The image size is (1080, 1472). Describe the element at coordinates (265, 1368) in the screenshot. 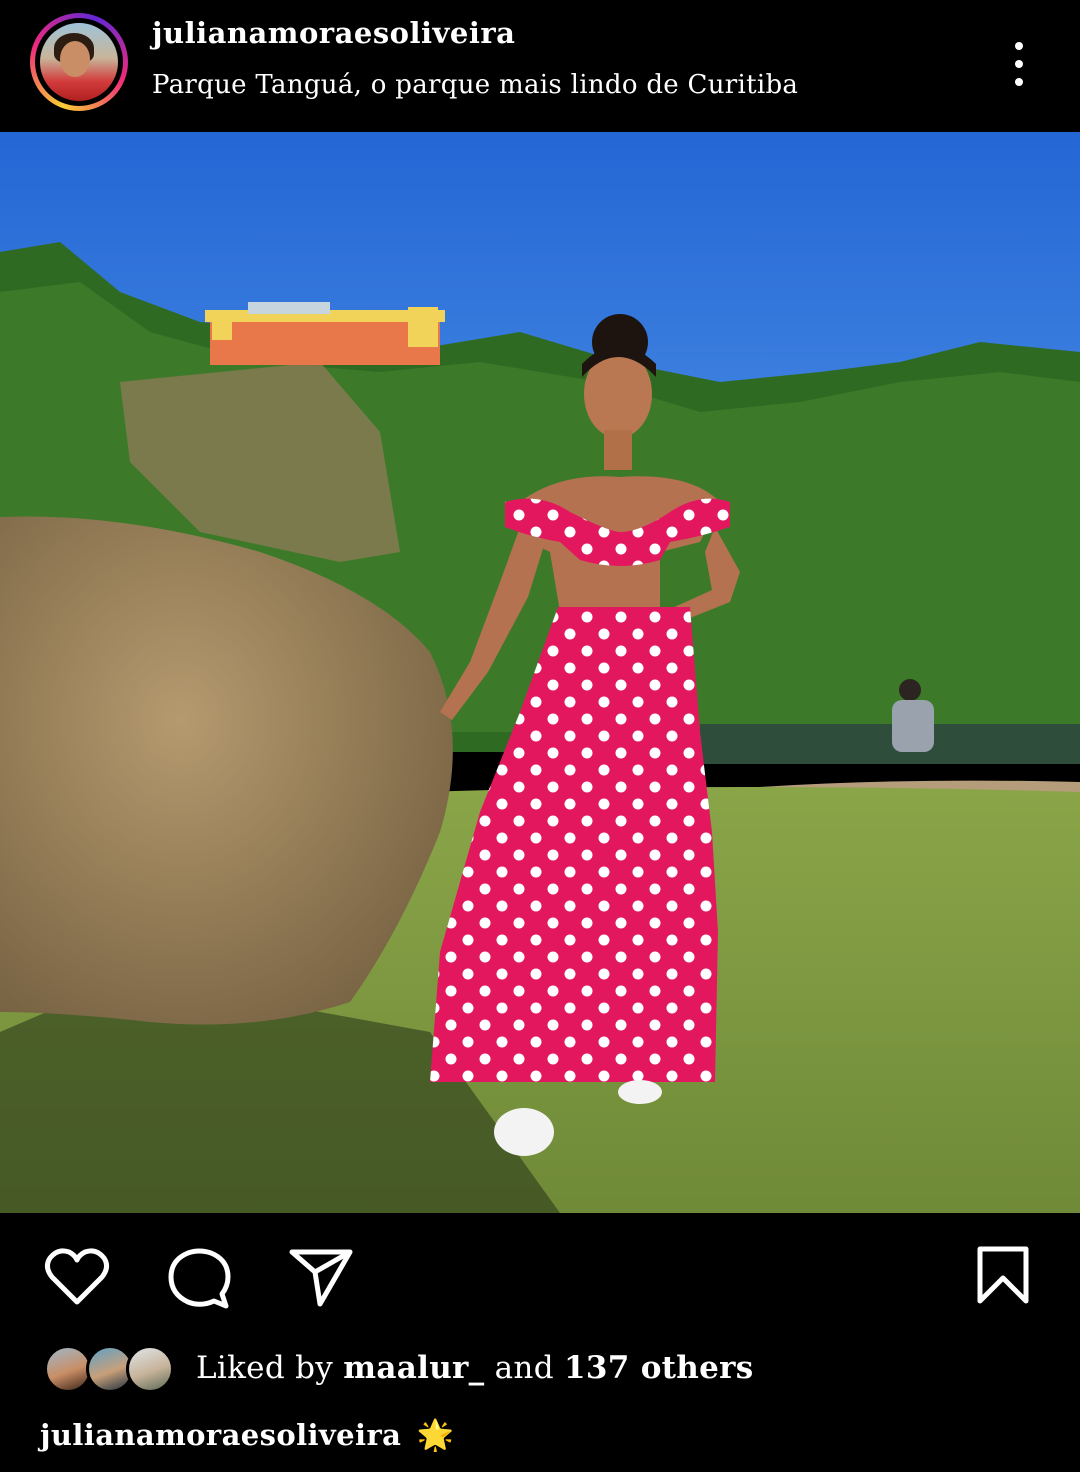

I see `likes-prefix: Liked by` at that location.